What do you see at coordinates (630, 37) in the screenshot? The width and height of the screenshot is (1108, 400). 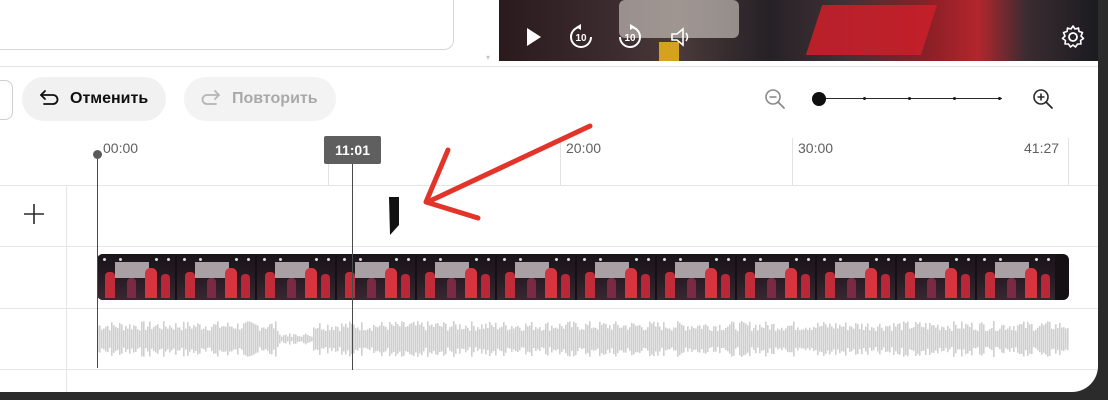 I see `forward-10-icon: 10` at bounding box center [630, 37].